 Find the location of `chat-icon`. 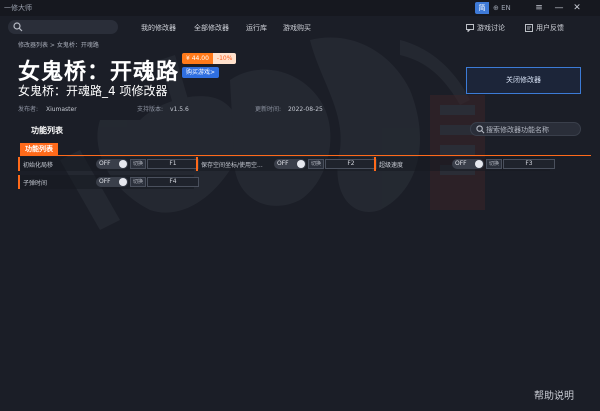

chat-icon is located at coordinates (470, 28).